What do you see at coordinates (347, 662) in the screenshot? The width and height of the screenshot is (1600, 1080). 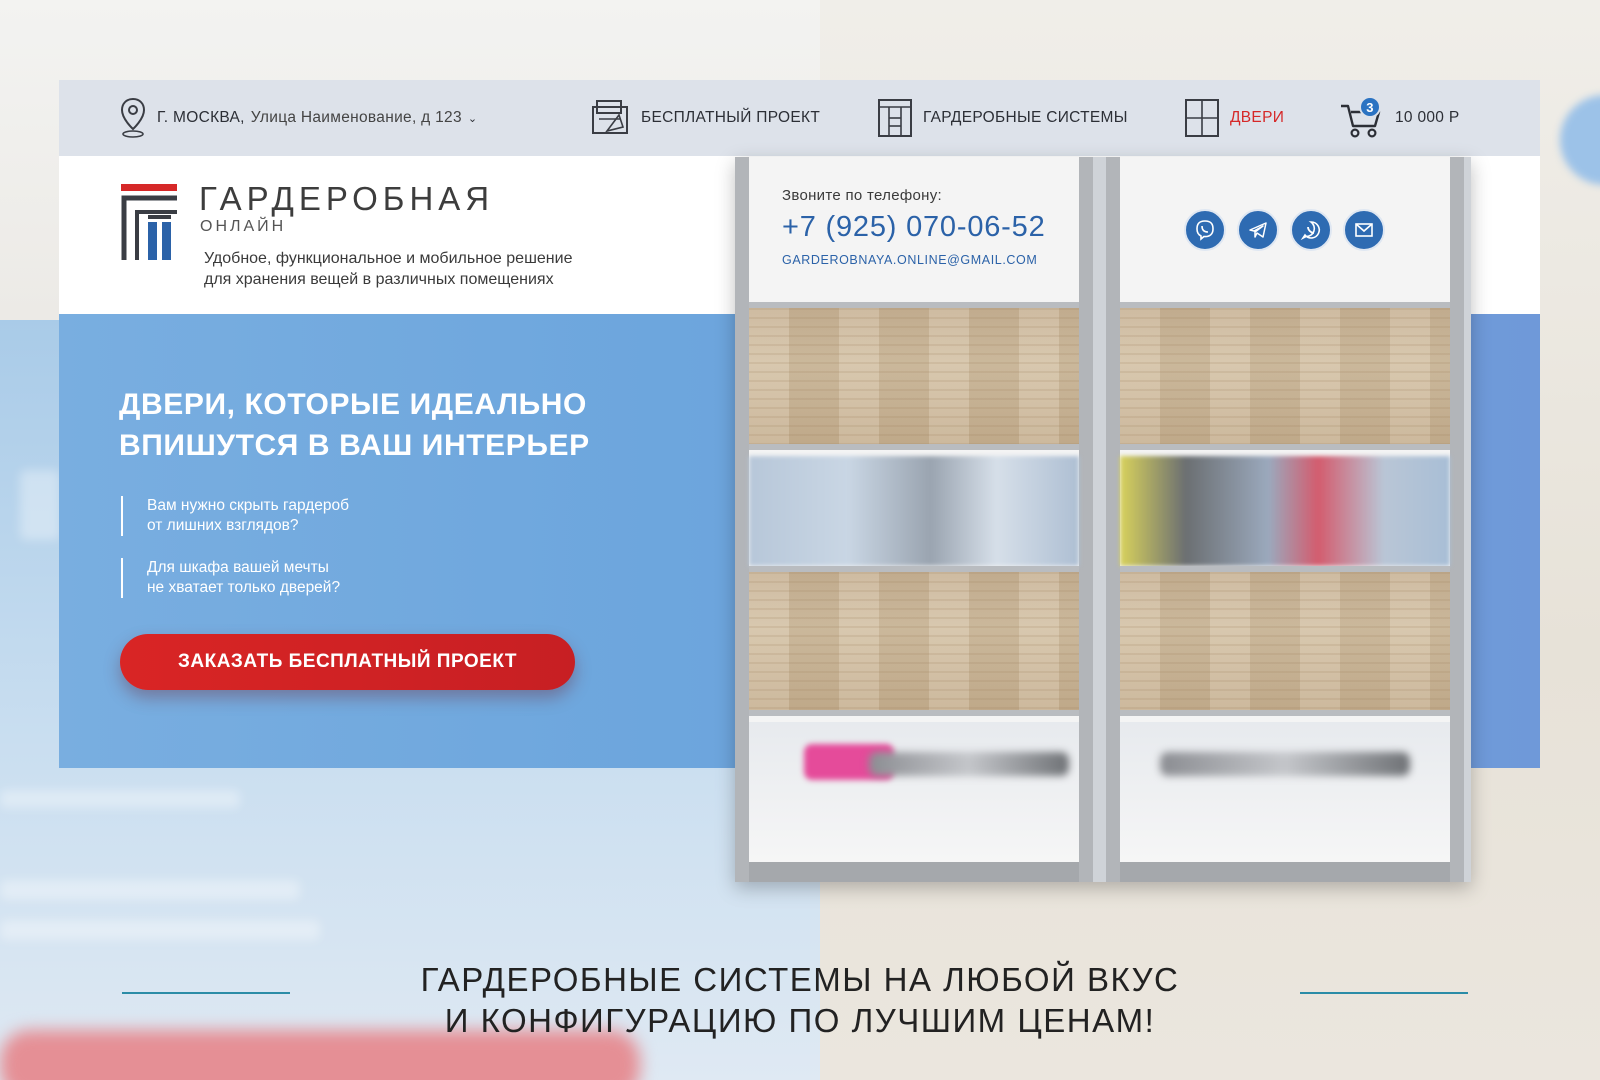 I see `order-free-project-button: ЗАКАЗАТЬ БЕСПЛАТНЫЙ ПРОЕКТ` at bounding box center [347, 662].